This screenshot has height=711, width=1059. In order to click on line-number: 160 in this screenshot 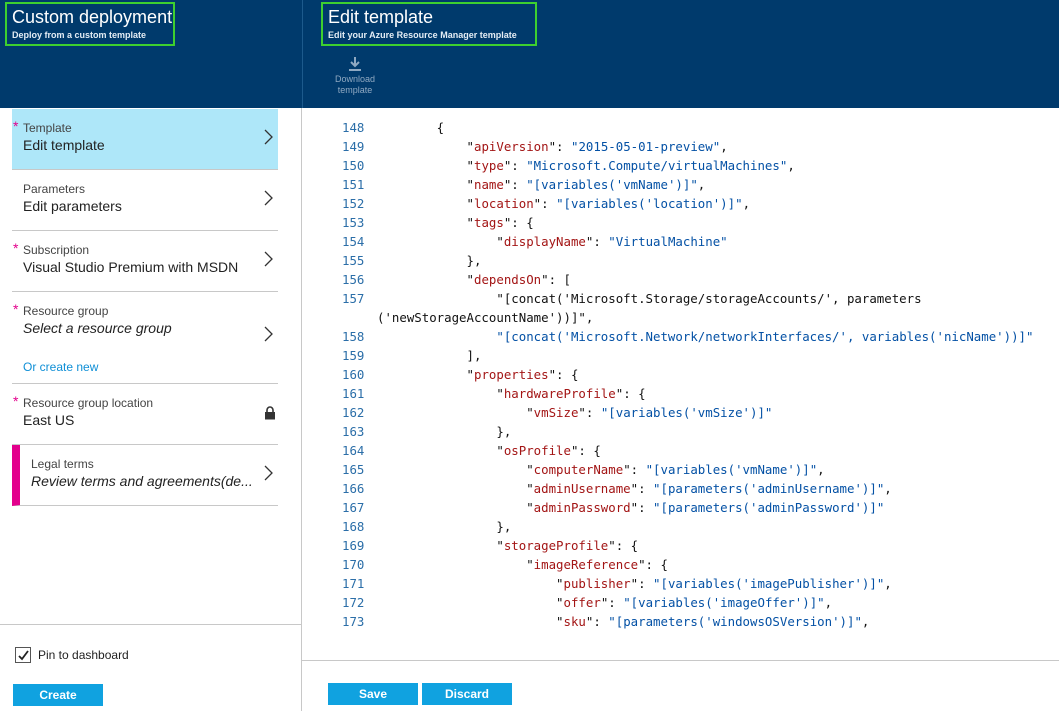, I will do `click(353, 374)`.